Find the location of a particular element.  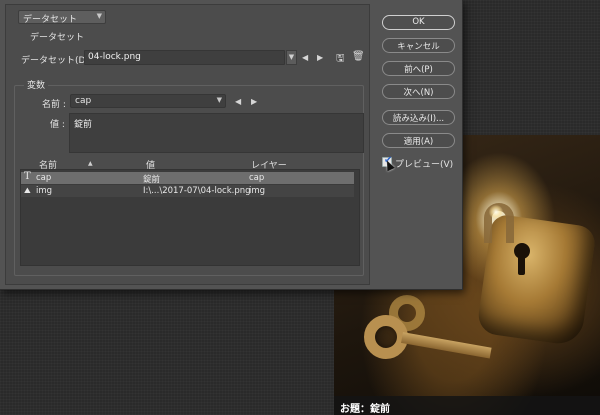

row-value: I:\...\2017-07\04-lock.png is located at coordinates (197, 191).